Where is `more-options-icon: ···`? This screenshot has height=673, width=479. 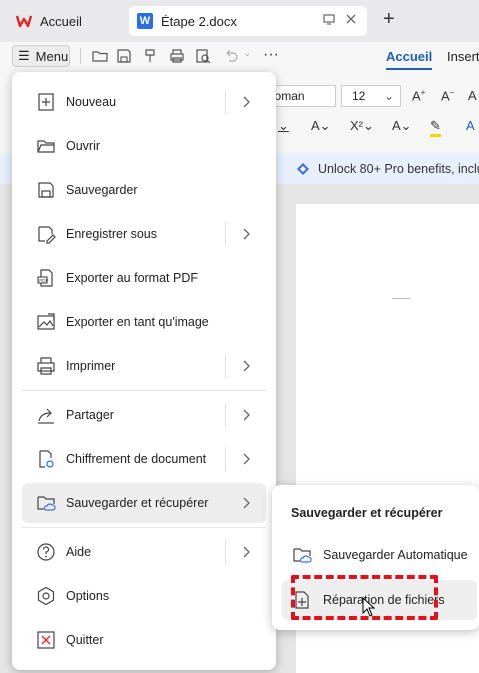 more-options-icon: ··· is located at coordinates (271, 55).